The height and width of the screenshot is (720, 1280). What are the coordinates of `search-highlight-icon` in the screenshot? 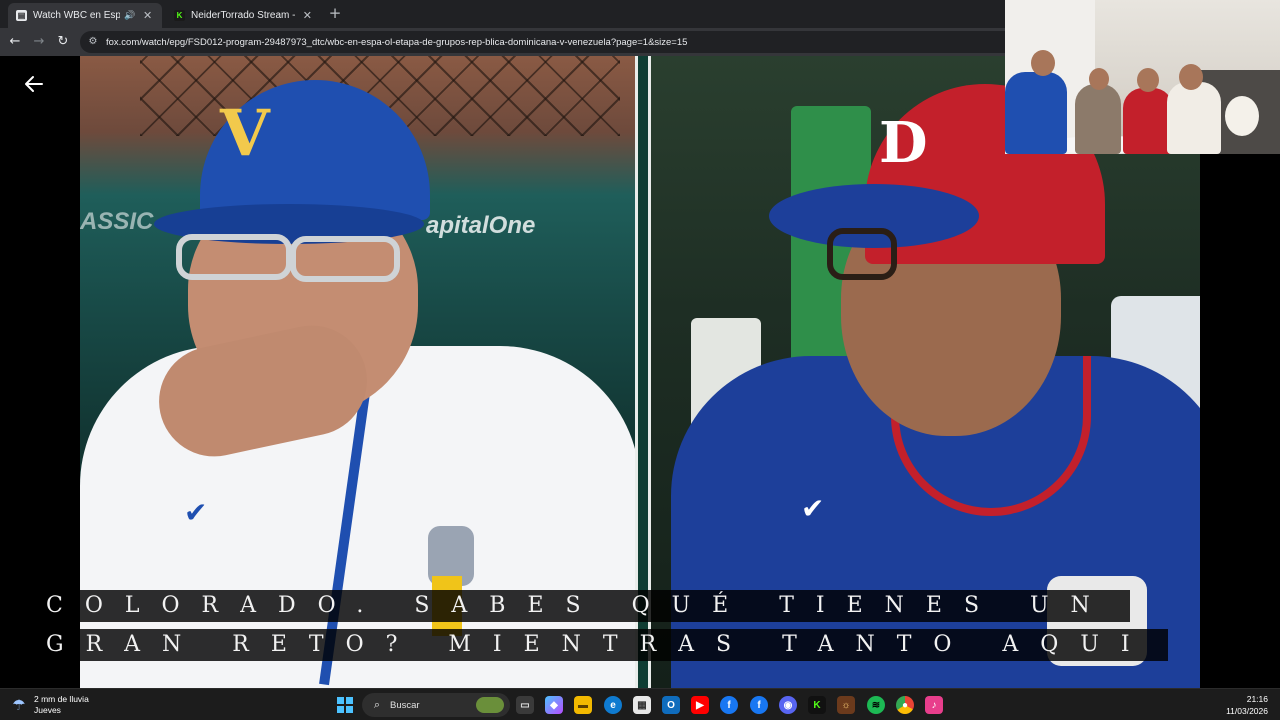 It's located at (490, 705).